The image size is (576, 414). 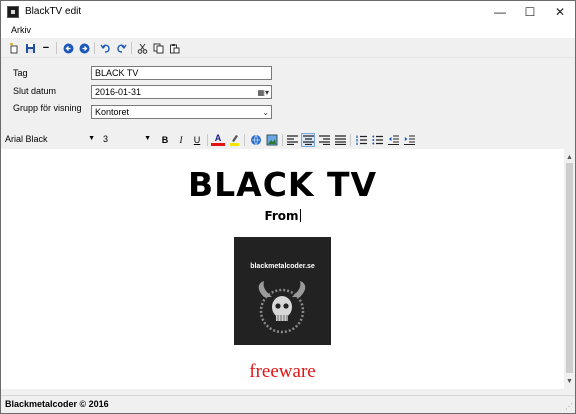 What do you see at coordinates (50, 140) in the screenshot?
I see `font-name-select: Arial Black ▼` at bounding box center [50, 140].